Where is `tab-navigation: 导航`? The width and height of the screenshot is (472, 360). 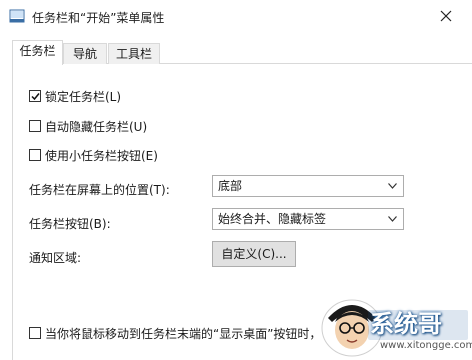 tab-navigation: 导航 is located at coordinates (85, 54).